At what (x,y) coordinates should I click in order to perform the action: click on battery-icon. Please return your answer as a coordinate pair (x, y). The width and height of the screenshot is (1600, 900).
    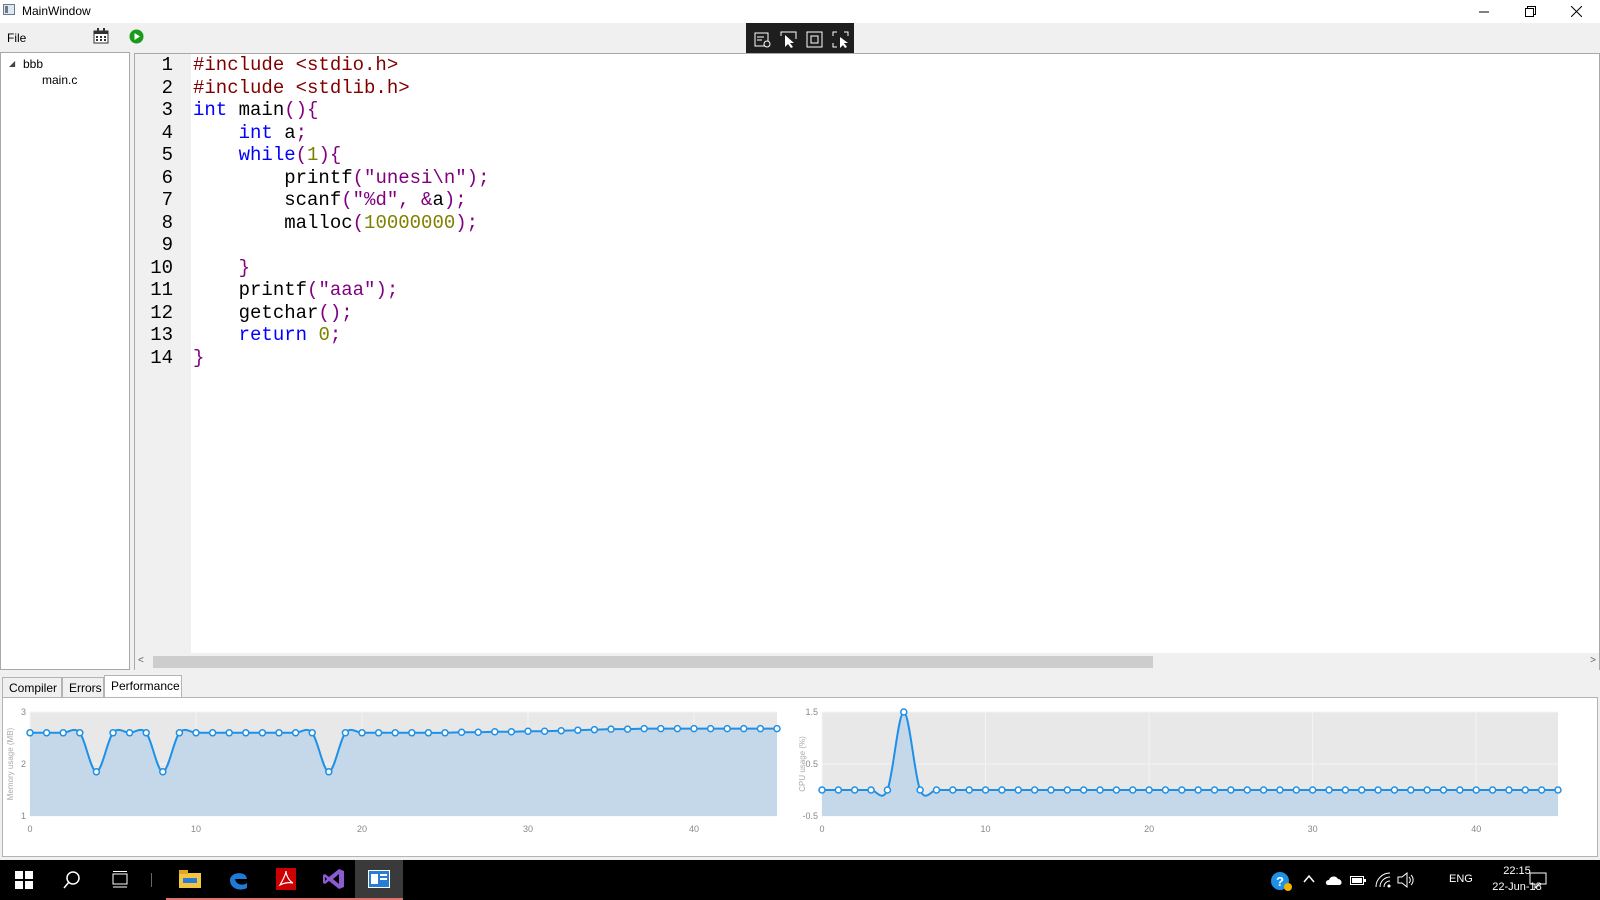
    Looking at the image, I should click on (1358, 880).